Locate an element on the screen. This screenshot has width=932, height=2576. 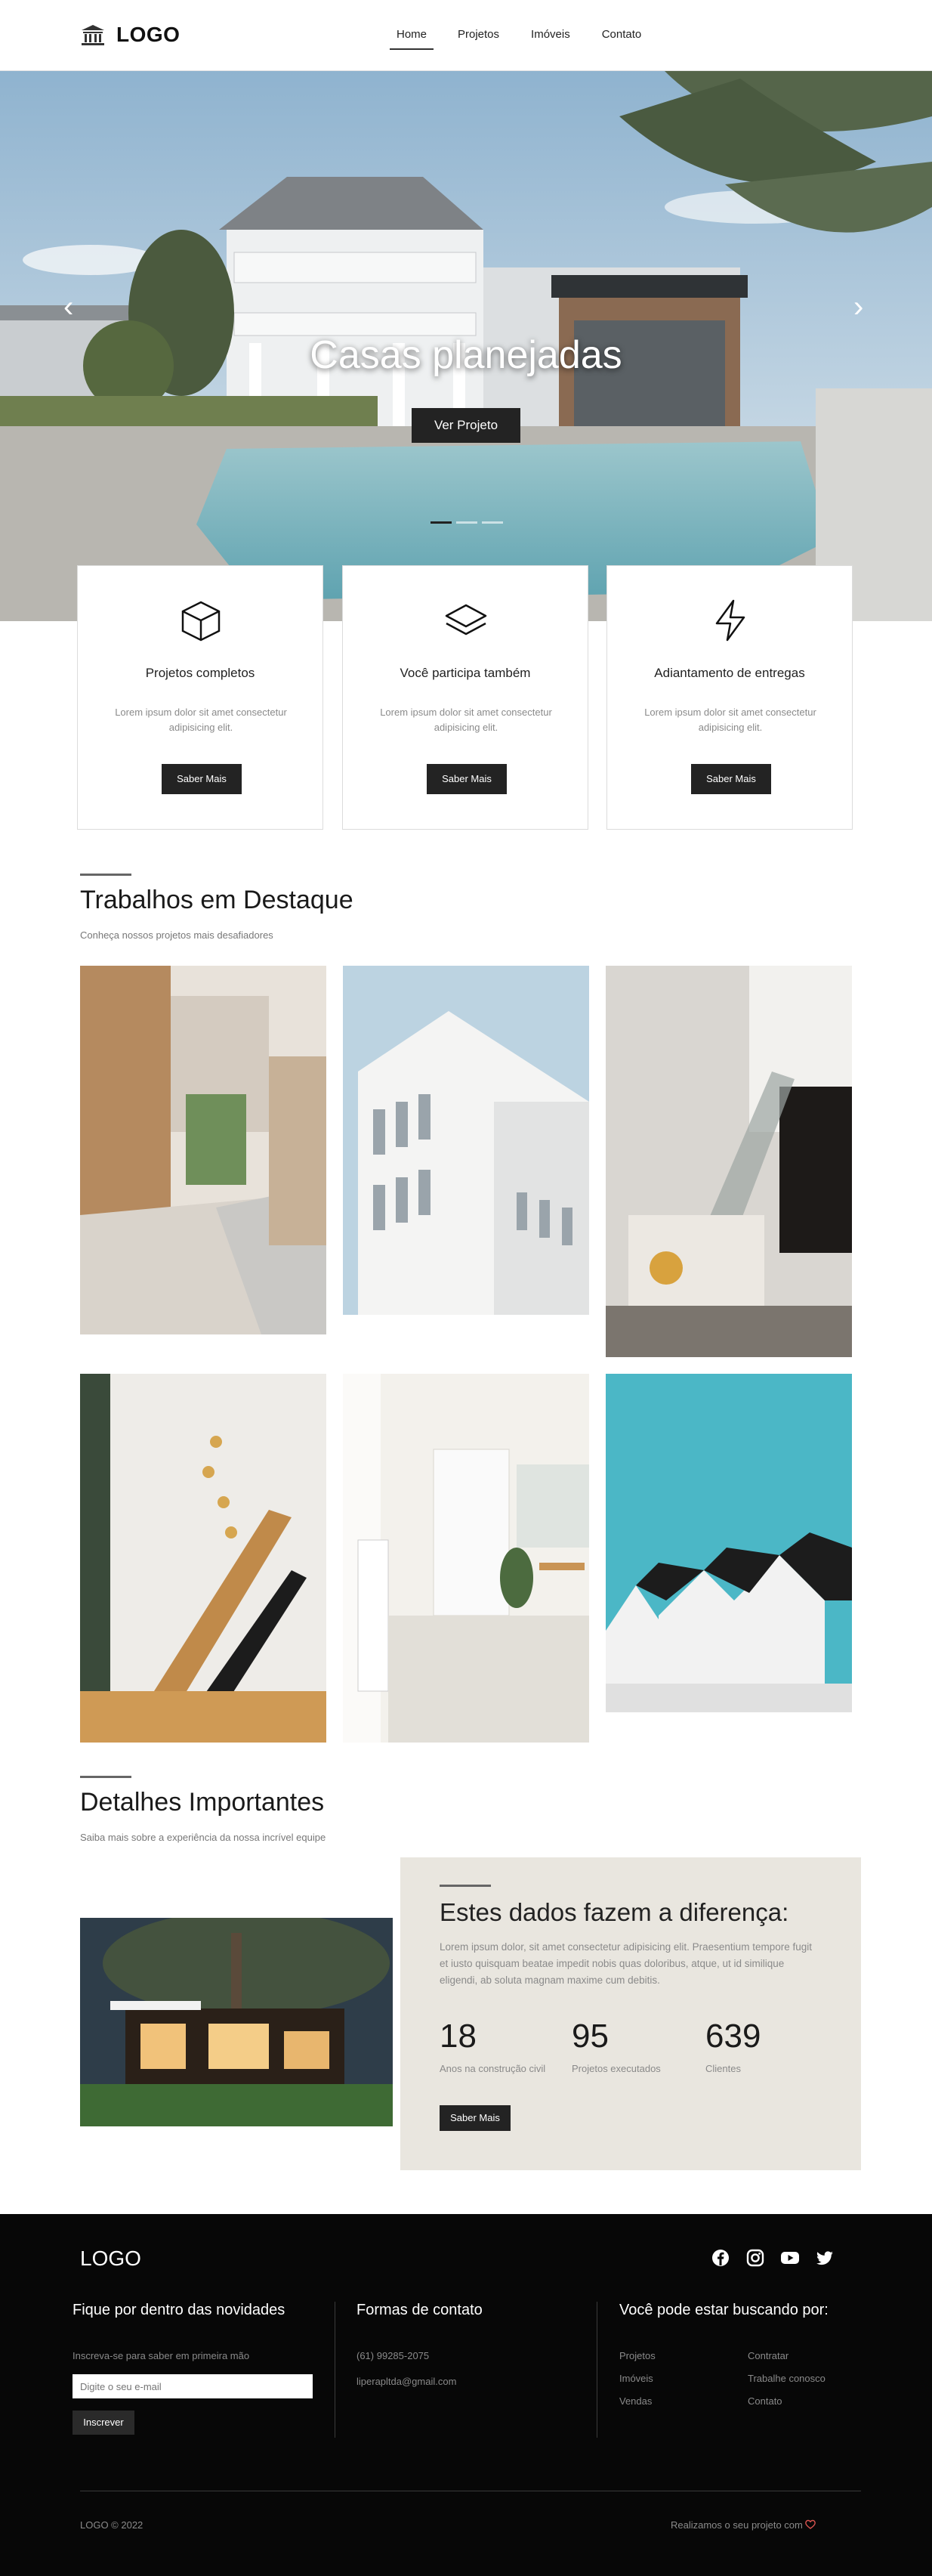
footer-link-vendas: Vendas is located at coordinates (635, 2401).